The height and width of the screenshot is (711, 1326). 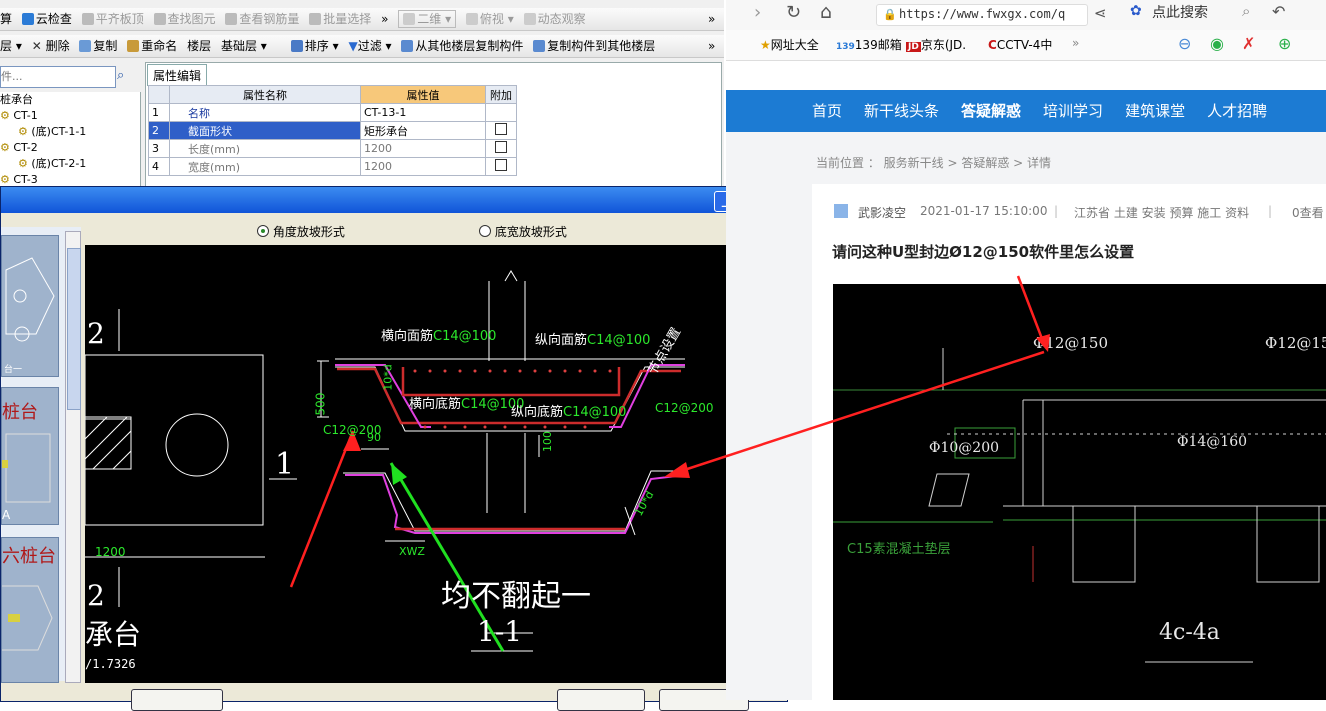 What do you see at coordinates (936, 44) in the screenshot?
I see `fav-item: JD 京东(JD.` at bounding box center [936, 44].